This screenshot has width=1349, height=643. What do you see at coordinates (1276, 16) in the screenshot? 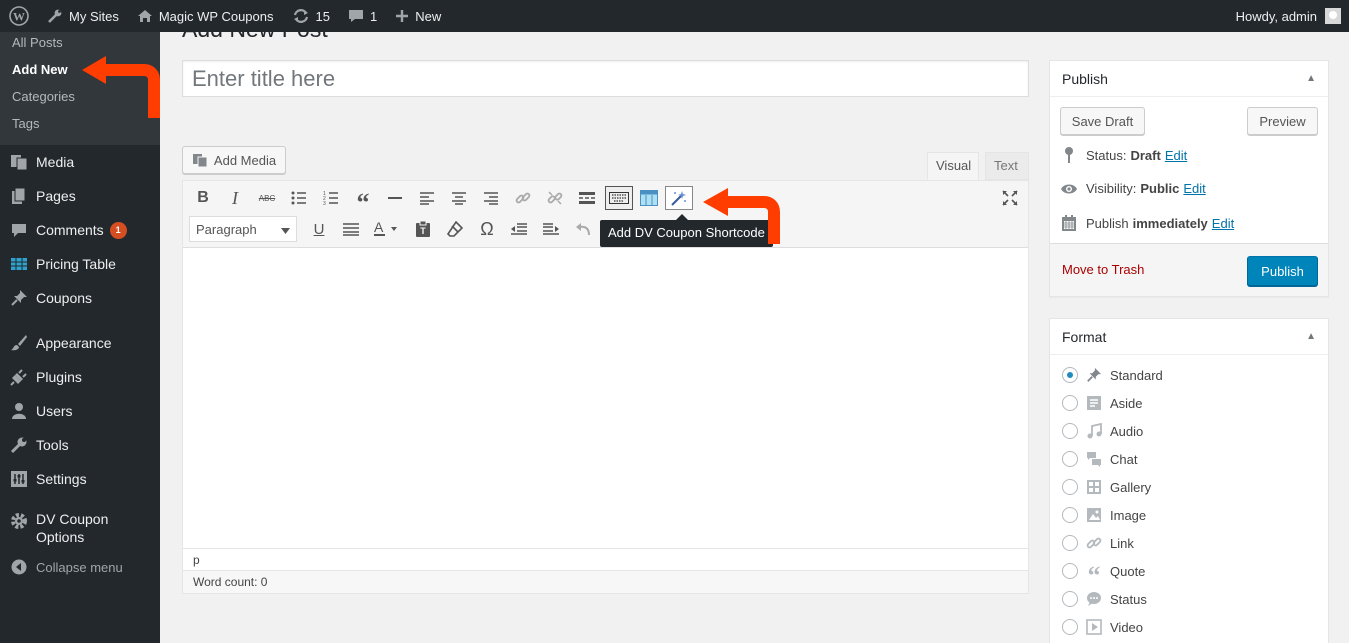
I see `howdy-user: Howdy, admin` at bounding box center [1276, 16].